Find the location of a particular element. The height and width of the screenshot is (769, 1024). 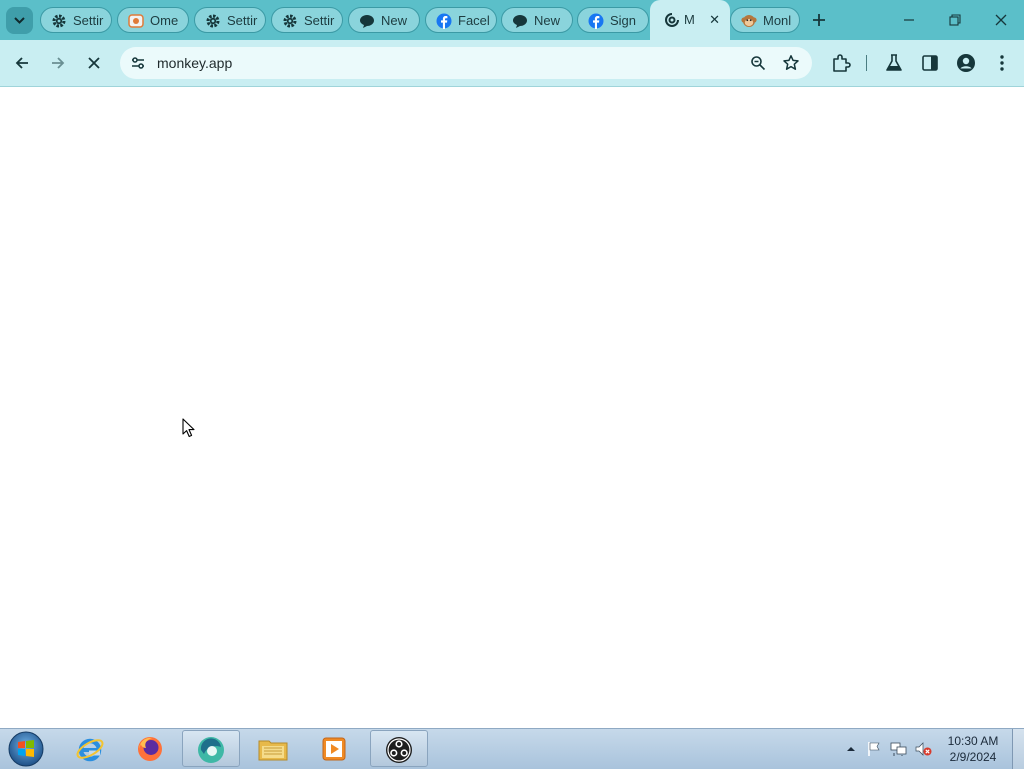

close-icon is located at coordinates (1001, 20).